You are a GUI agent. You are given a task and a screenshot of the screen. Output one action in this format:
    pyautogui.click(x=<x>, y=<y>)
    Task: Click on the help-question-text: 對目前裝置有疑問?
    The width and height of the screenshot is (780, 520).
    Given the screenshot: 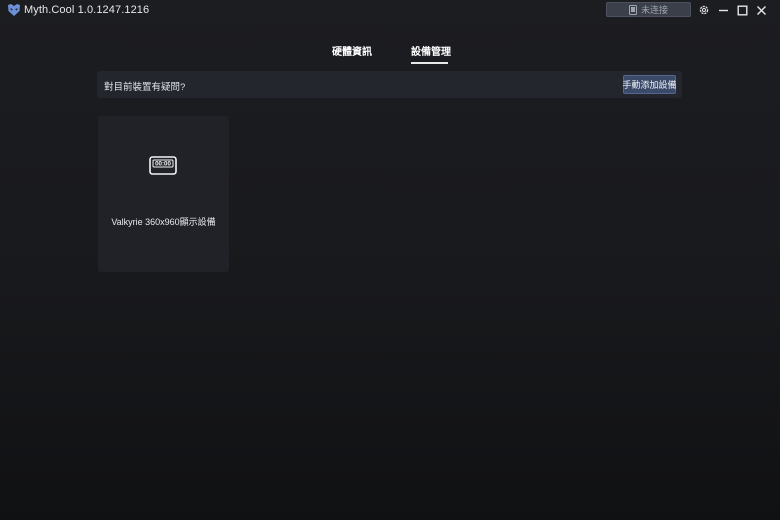 What is the action you would take?
    pyautogui.click(x=145, y=87)
    